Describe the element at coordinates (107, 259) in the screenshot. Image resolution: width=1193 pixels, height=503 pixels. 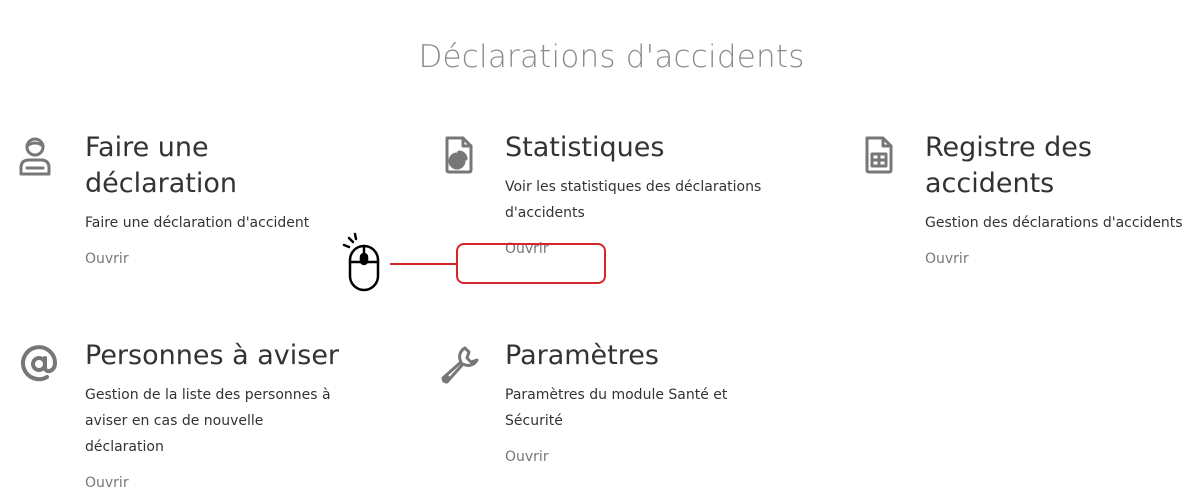
I see `open-link-declaration: Ouvrir` at that location.